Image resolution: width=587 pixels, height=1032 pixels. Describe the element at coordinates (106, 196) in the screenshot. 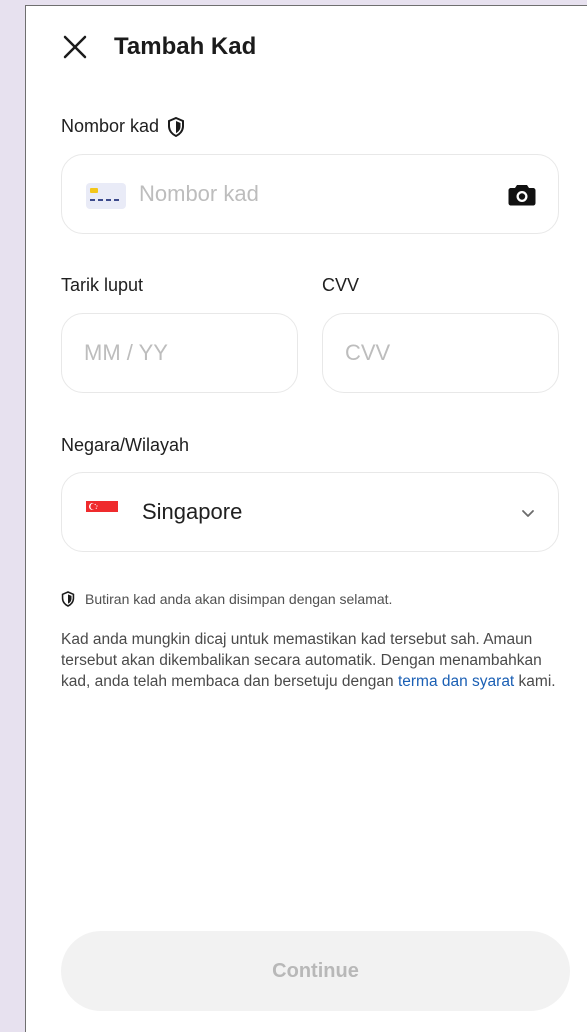

I see `card-icon` at that location.